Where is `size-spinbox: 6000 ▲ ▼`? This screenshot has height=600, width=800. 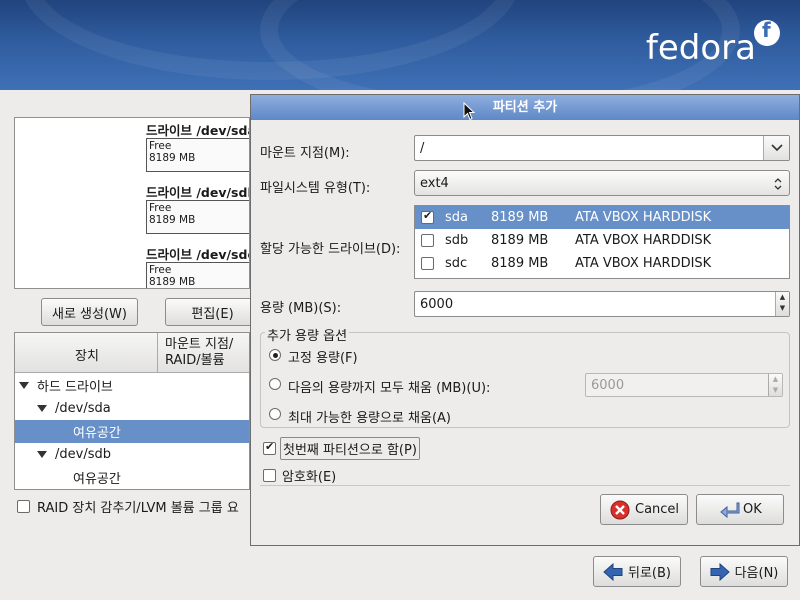
size-spinbox: 6000 ▲ ▼ is located at coordinates (602, 304).